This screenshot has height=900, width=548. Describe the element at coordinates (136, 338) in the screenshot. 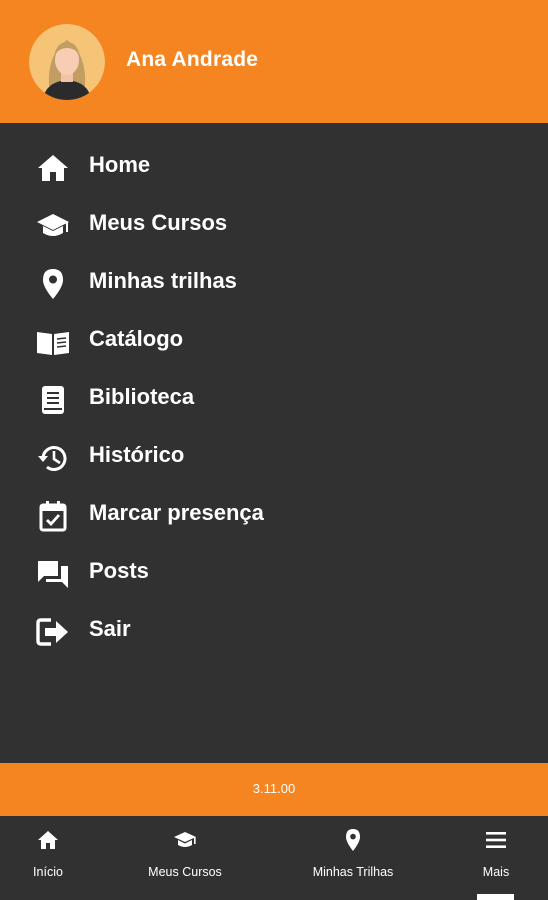

I see `menu-item-label: Catálogo` at that location.